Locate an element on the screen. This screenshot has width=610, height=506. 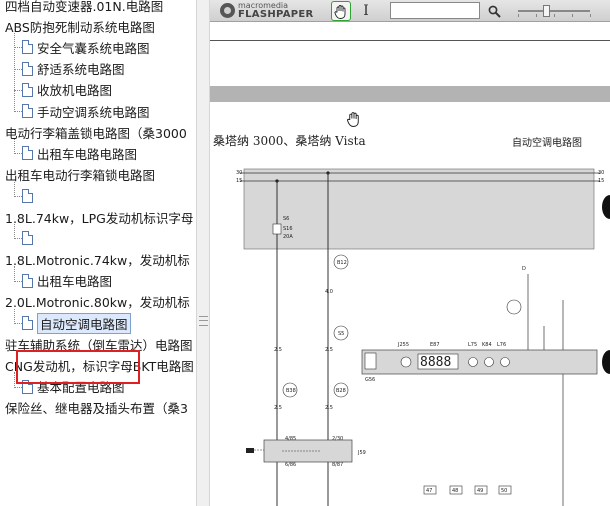
search-icon is located at coordinates (494, 11).